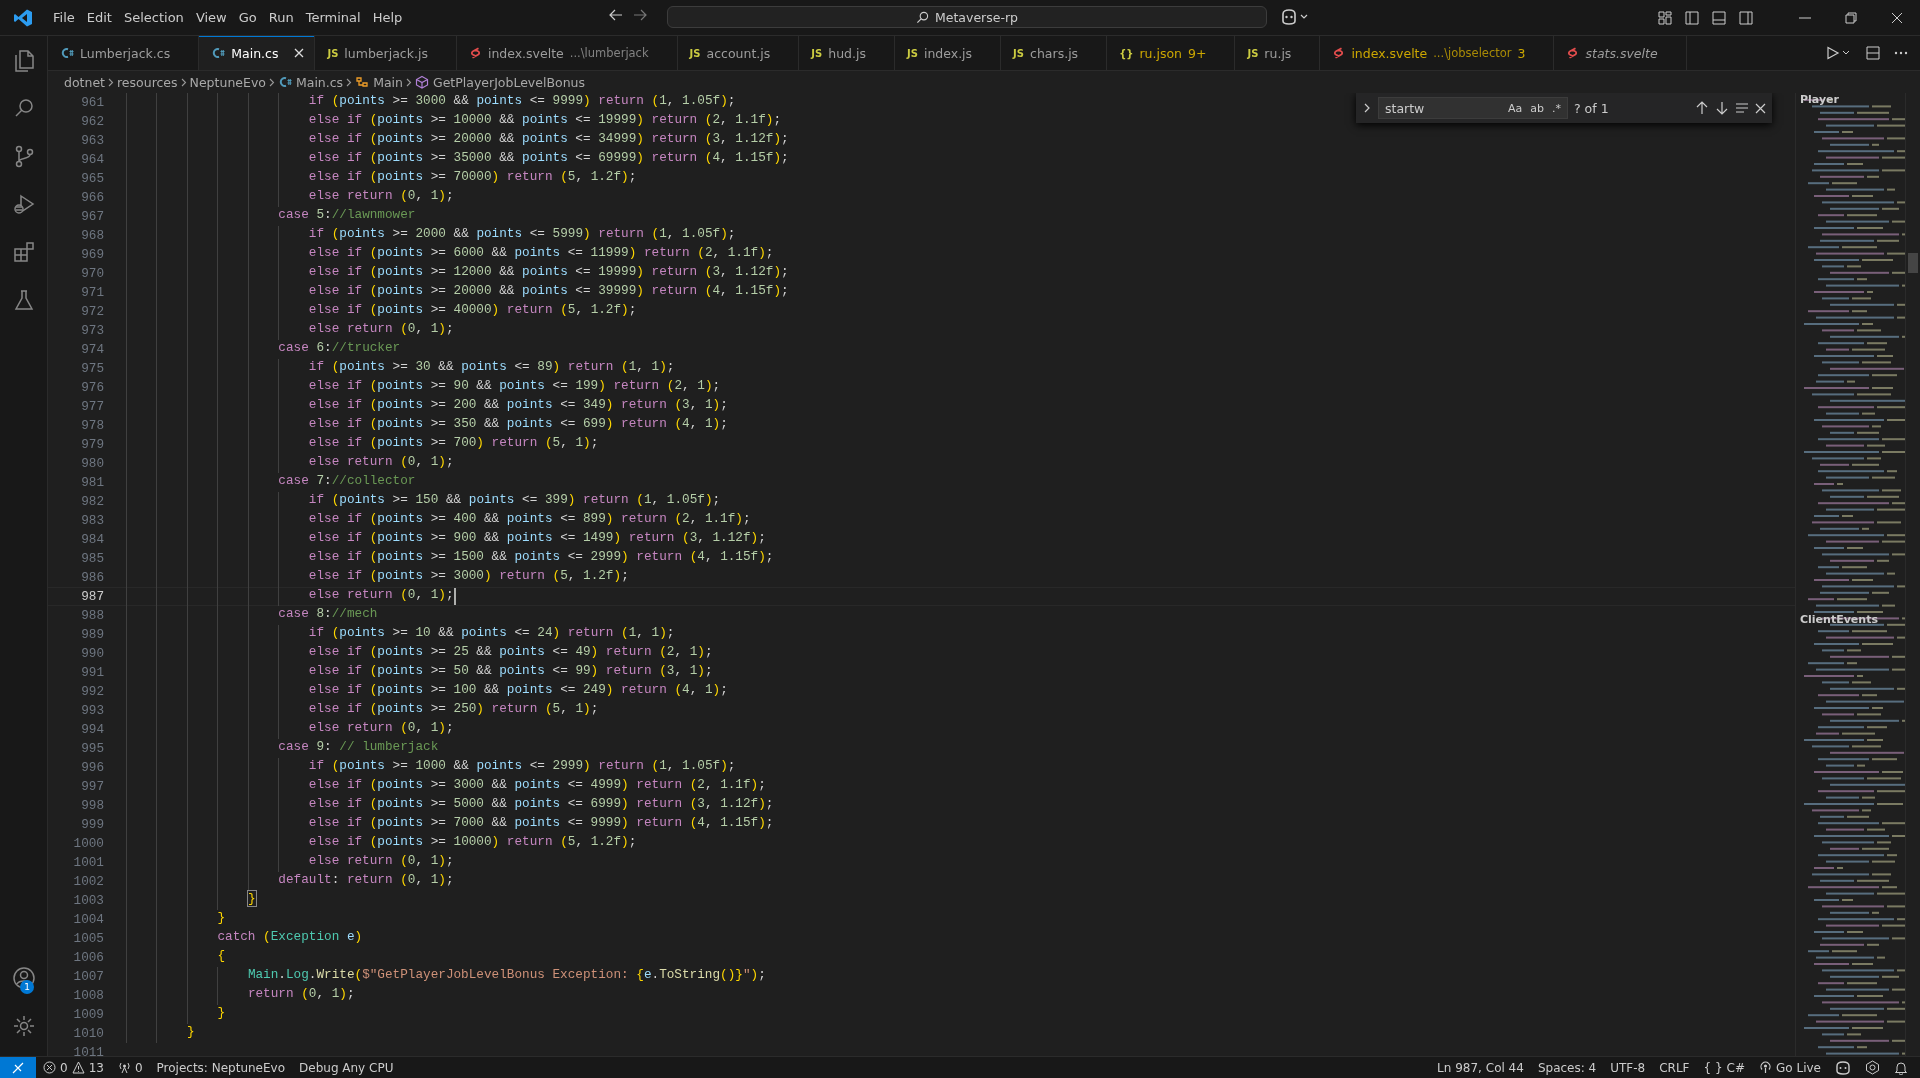 The image size is (1920, 1078). Describe the element at coordinates (1901, 53) in the screenshot. I see `more-actions-icon` at that location.